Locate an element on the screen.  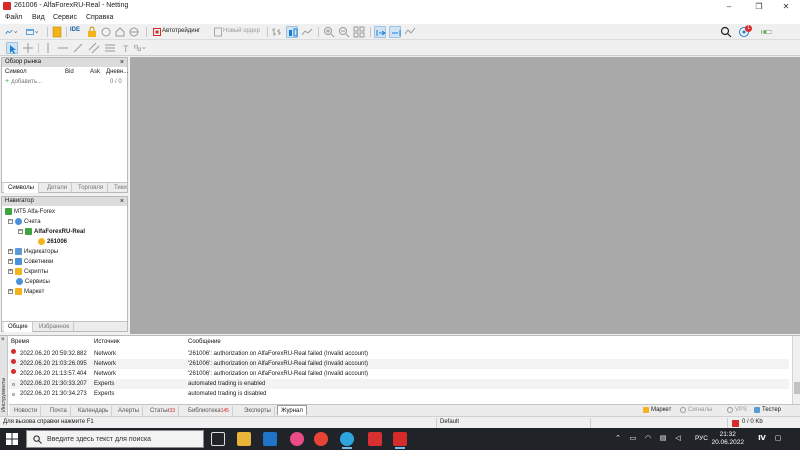
autotrading-button: Автотрейдинг is located at coordinates (181, 31).